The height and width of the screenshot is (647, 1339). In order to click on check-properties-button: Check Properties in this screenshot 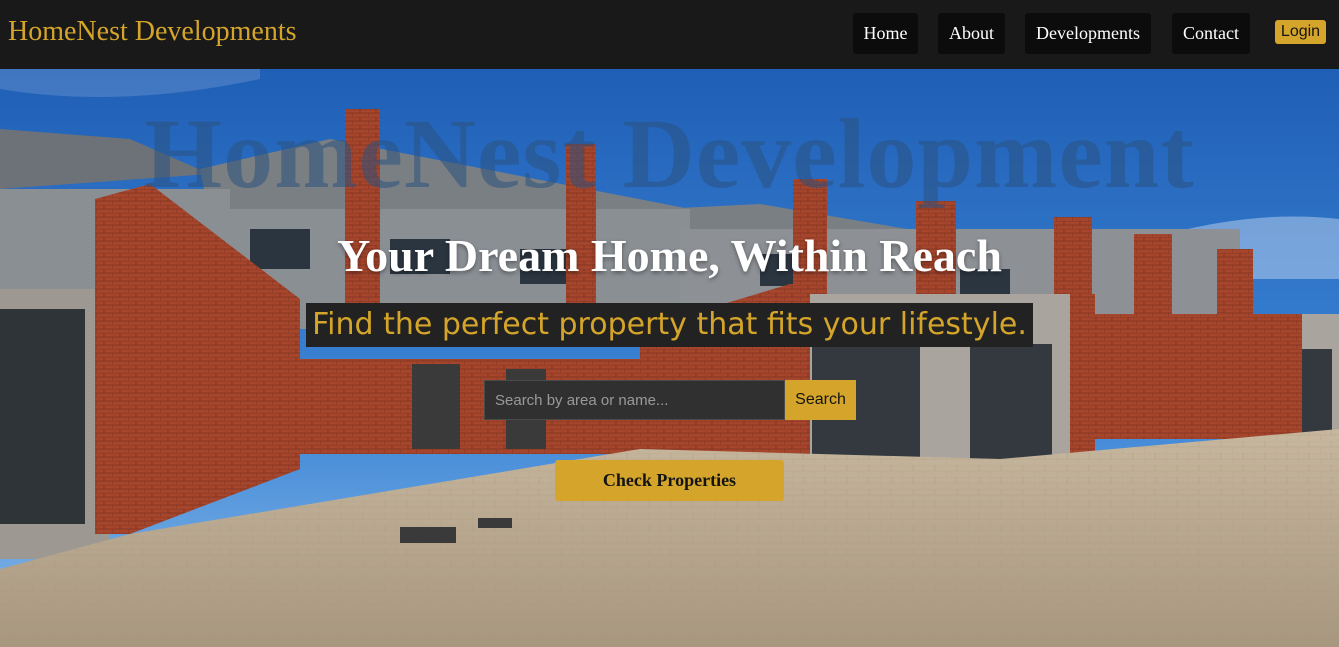, I will do `click(669, 480)`.